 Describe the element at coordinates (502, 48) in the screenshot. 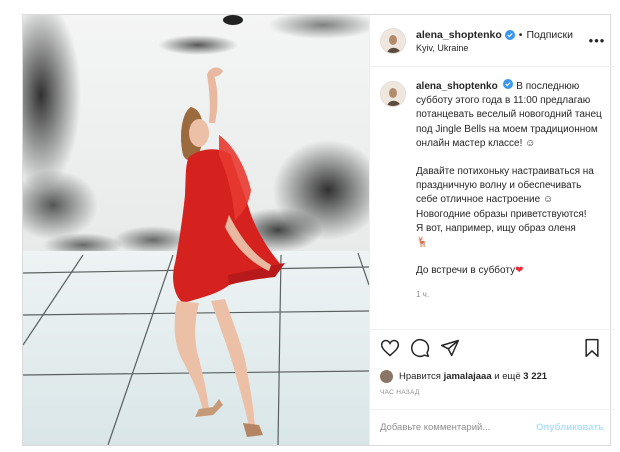

I see `post-location: Kyiv, Ukraine` at that location.